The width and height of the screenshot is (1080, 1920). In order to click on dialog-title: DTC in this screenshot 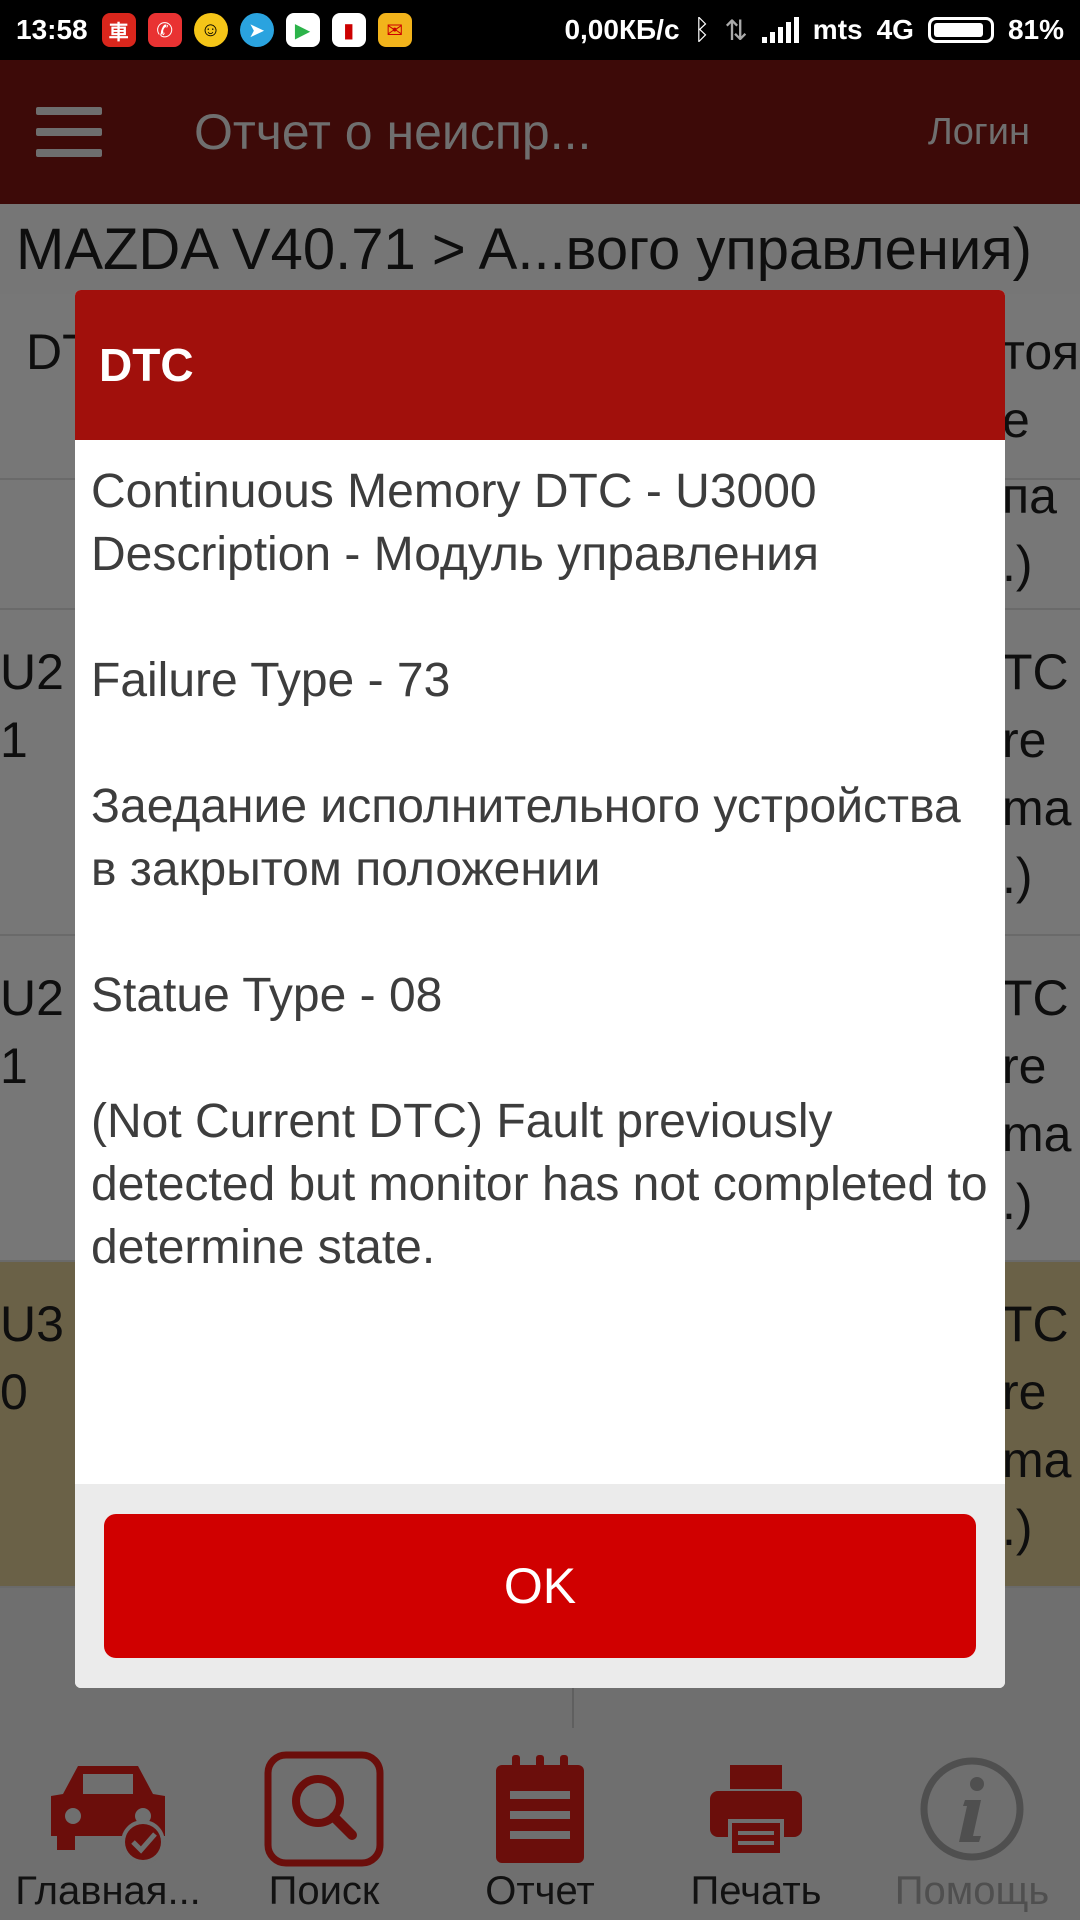, I will do `click(540, 365)`.